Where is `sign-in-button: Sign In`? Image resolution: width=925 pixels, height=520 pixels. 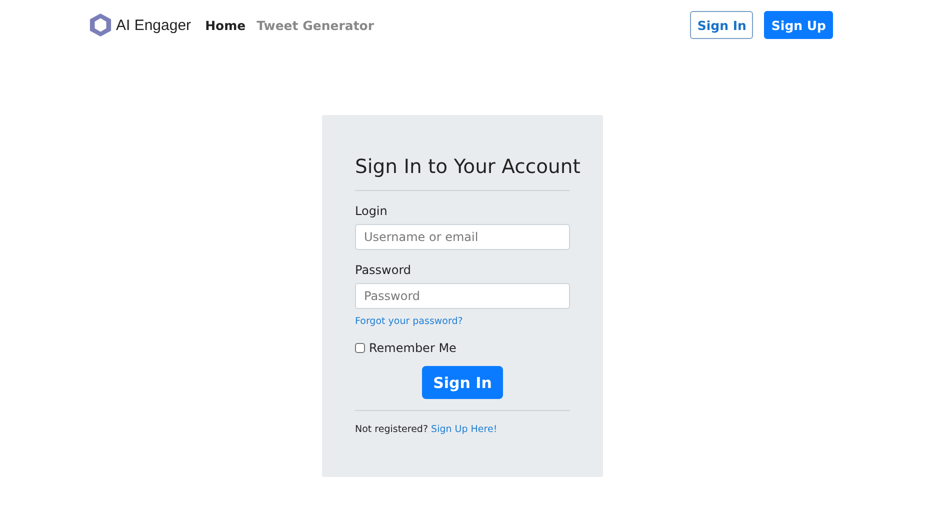 sign-in-button: Sign In is located at coordinates (722, 25).